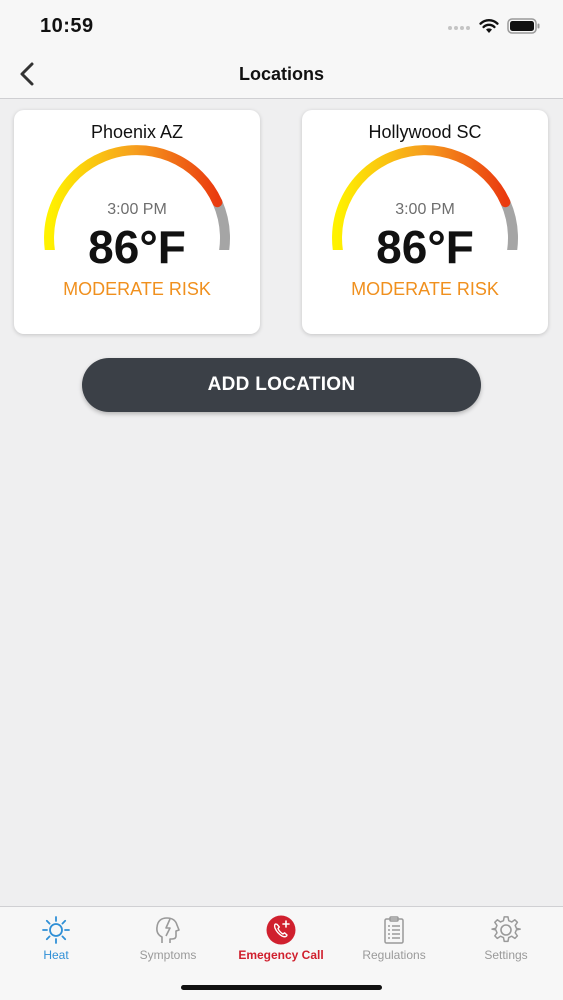 The width and height of the screenshot is (563, 1000). What do you see at coordinates (394, 955) in the screenshot?
I see `tab-label: Regulations` at bounding box center [394, 955].